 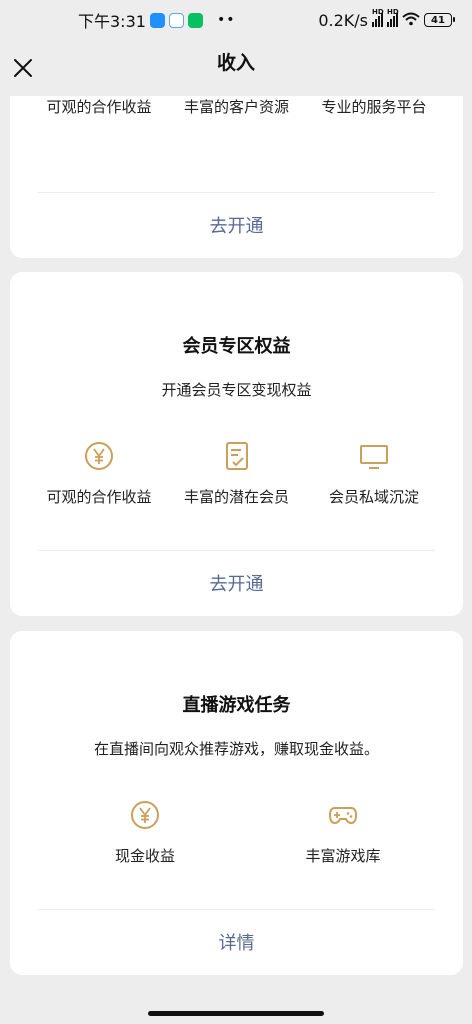 I want to click on benefit-item: 专业的服务平台, so click(x=374, y=106).